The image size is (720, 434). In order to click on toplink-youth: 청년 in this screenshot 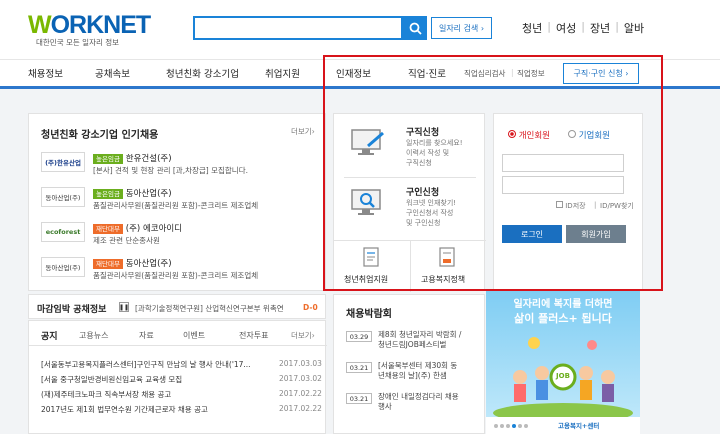, I will do `click(532, 28)`.